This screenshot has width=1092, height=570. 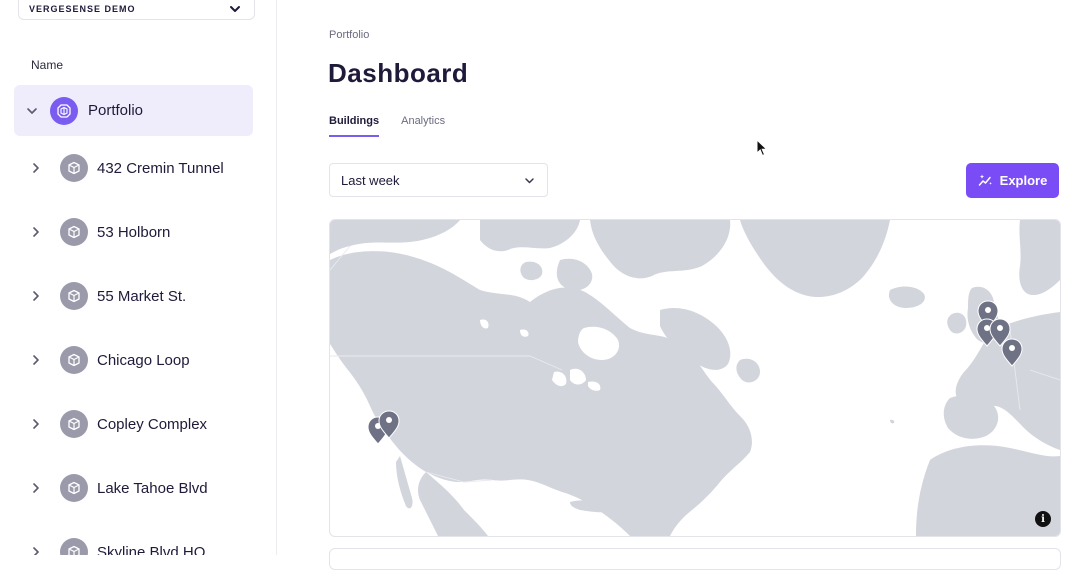 I want to click on next-panel, so click(x=695, y=559).